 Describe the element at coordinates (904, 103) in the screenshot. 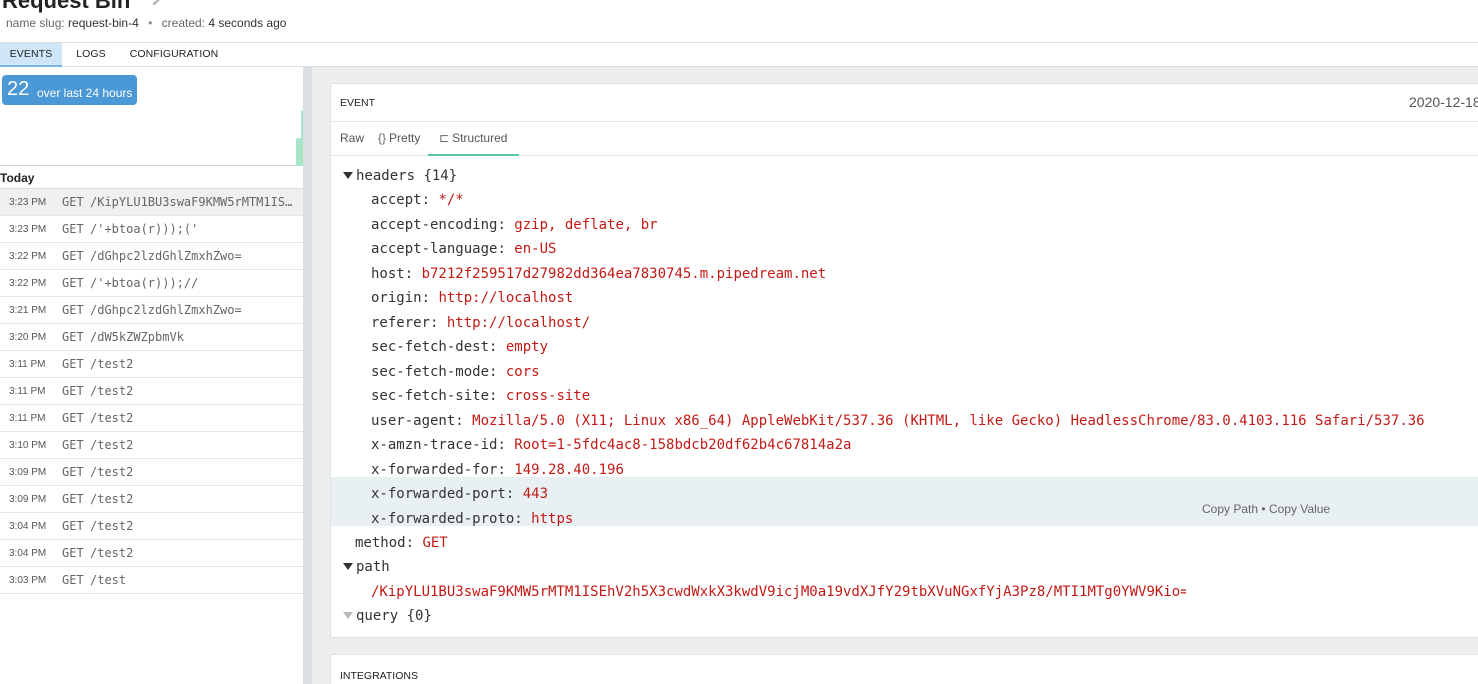

I see `event-card-header: EVENT 2020-12-18` at that location.